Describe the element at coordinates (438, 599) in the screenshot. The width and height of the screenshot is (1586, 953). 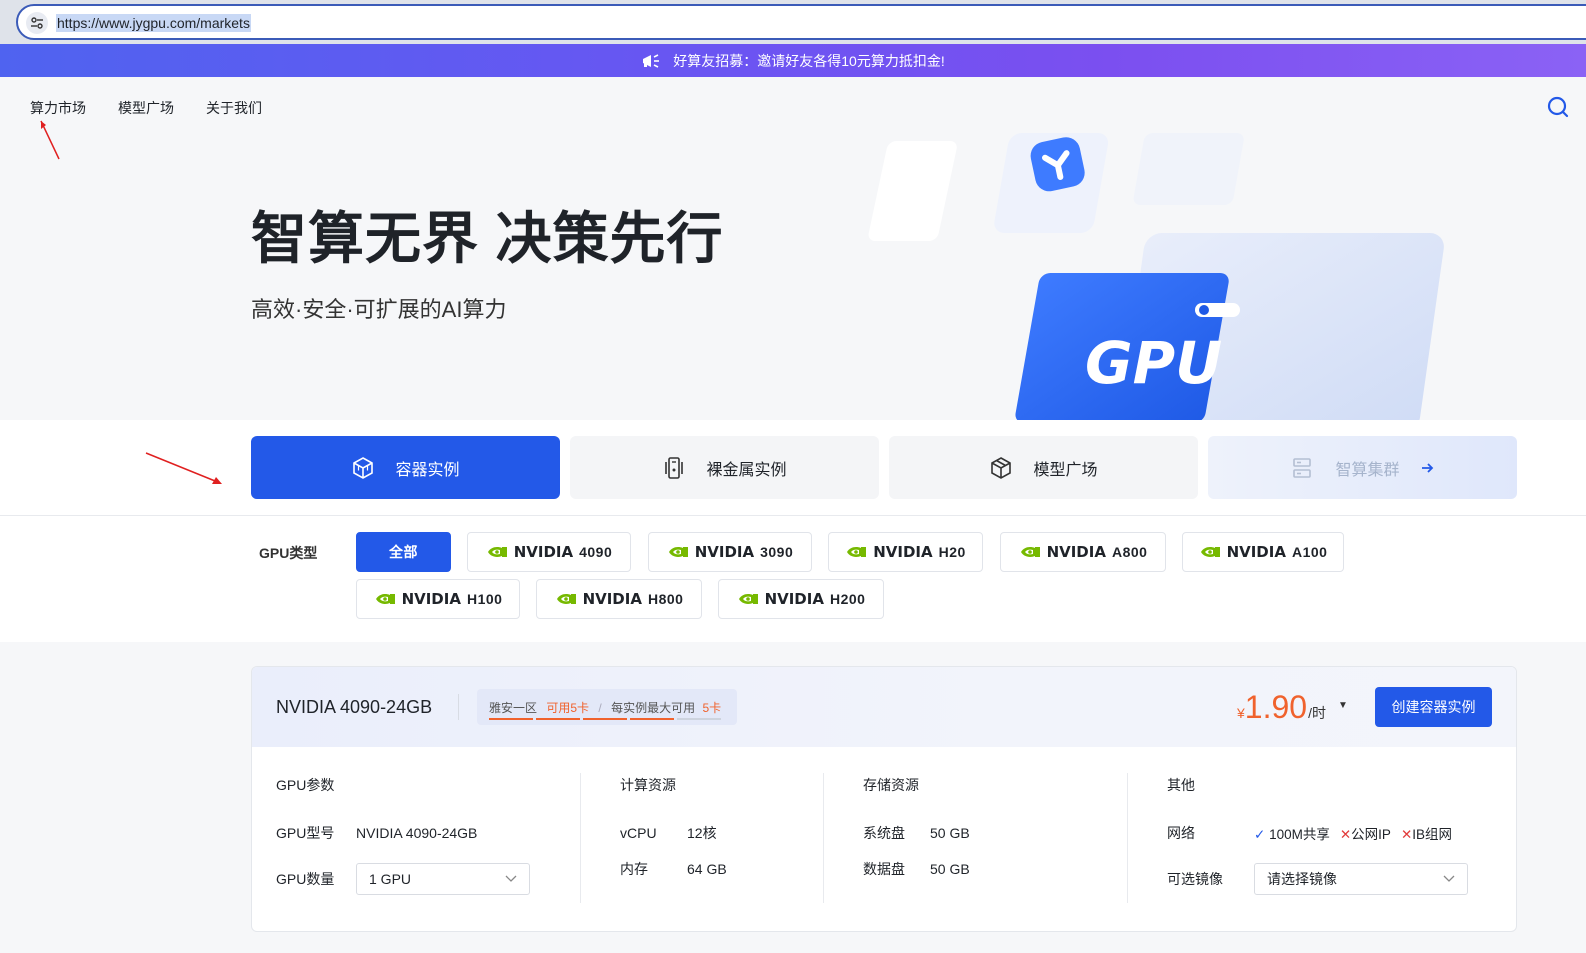
I see `gpu-chip-h100: NVIDIA H100` at that location.